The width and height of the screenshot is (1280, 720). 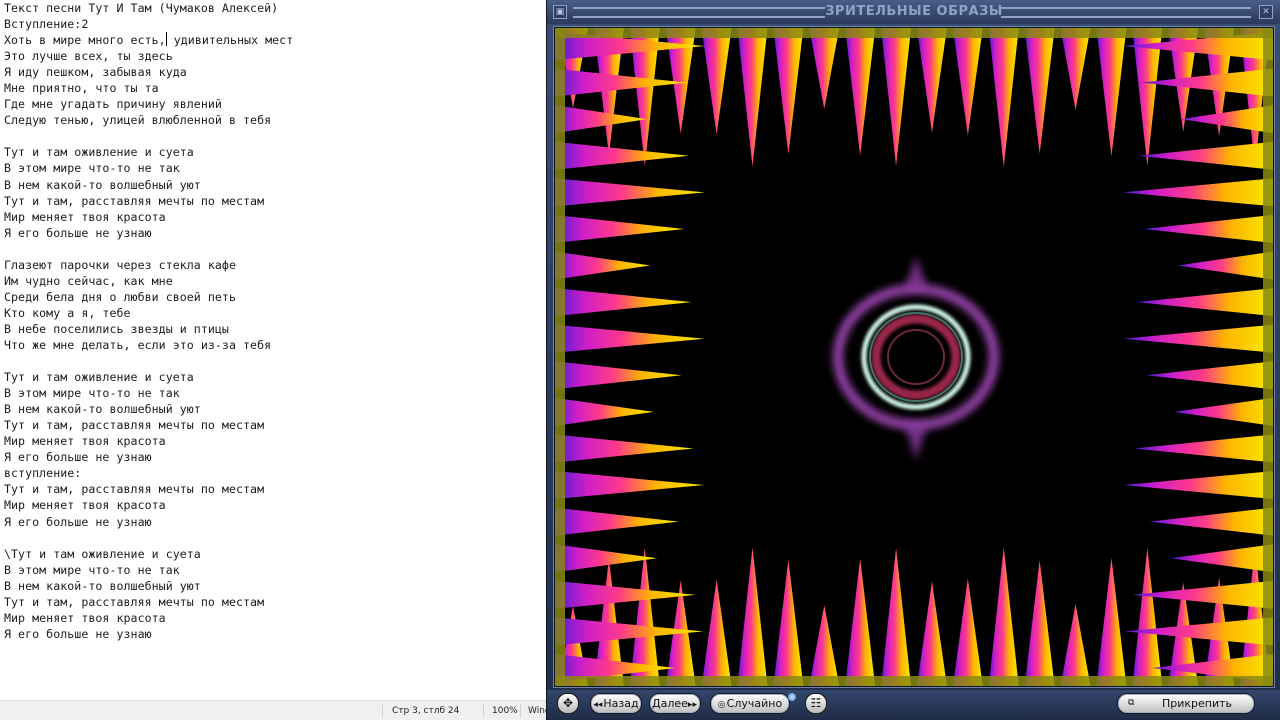 I want to click on next-button: Далее▸▸, so click(x=675, y=703).